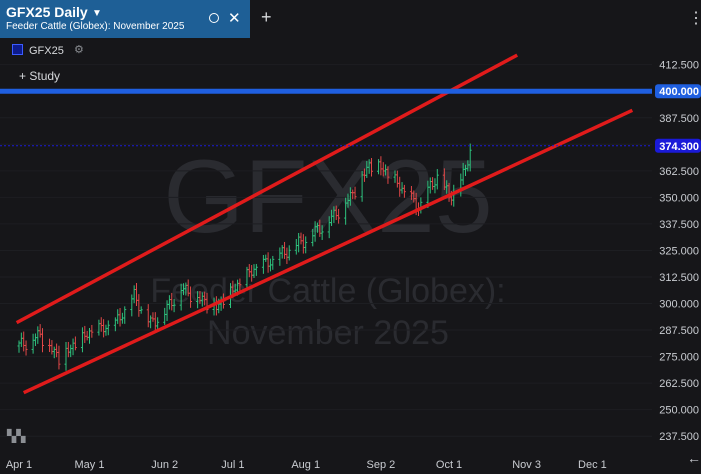 The height and width of the screenshot is (474, 701). Describe the element at coordinates (79, 49) in the screenshot. I see `gear-icon: ⚙` at that location.